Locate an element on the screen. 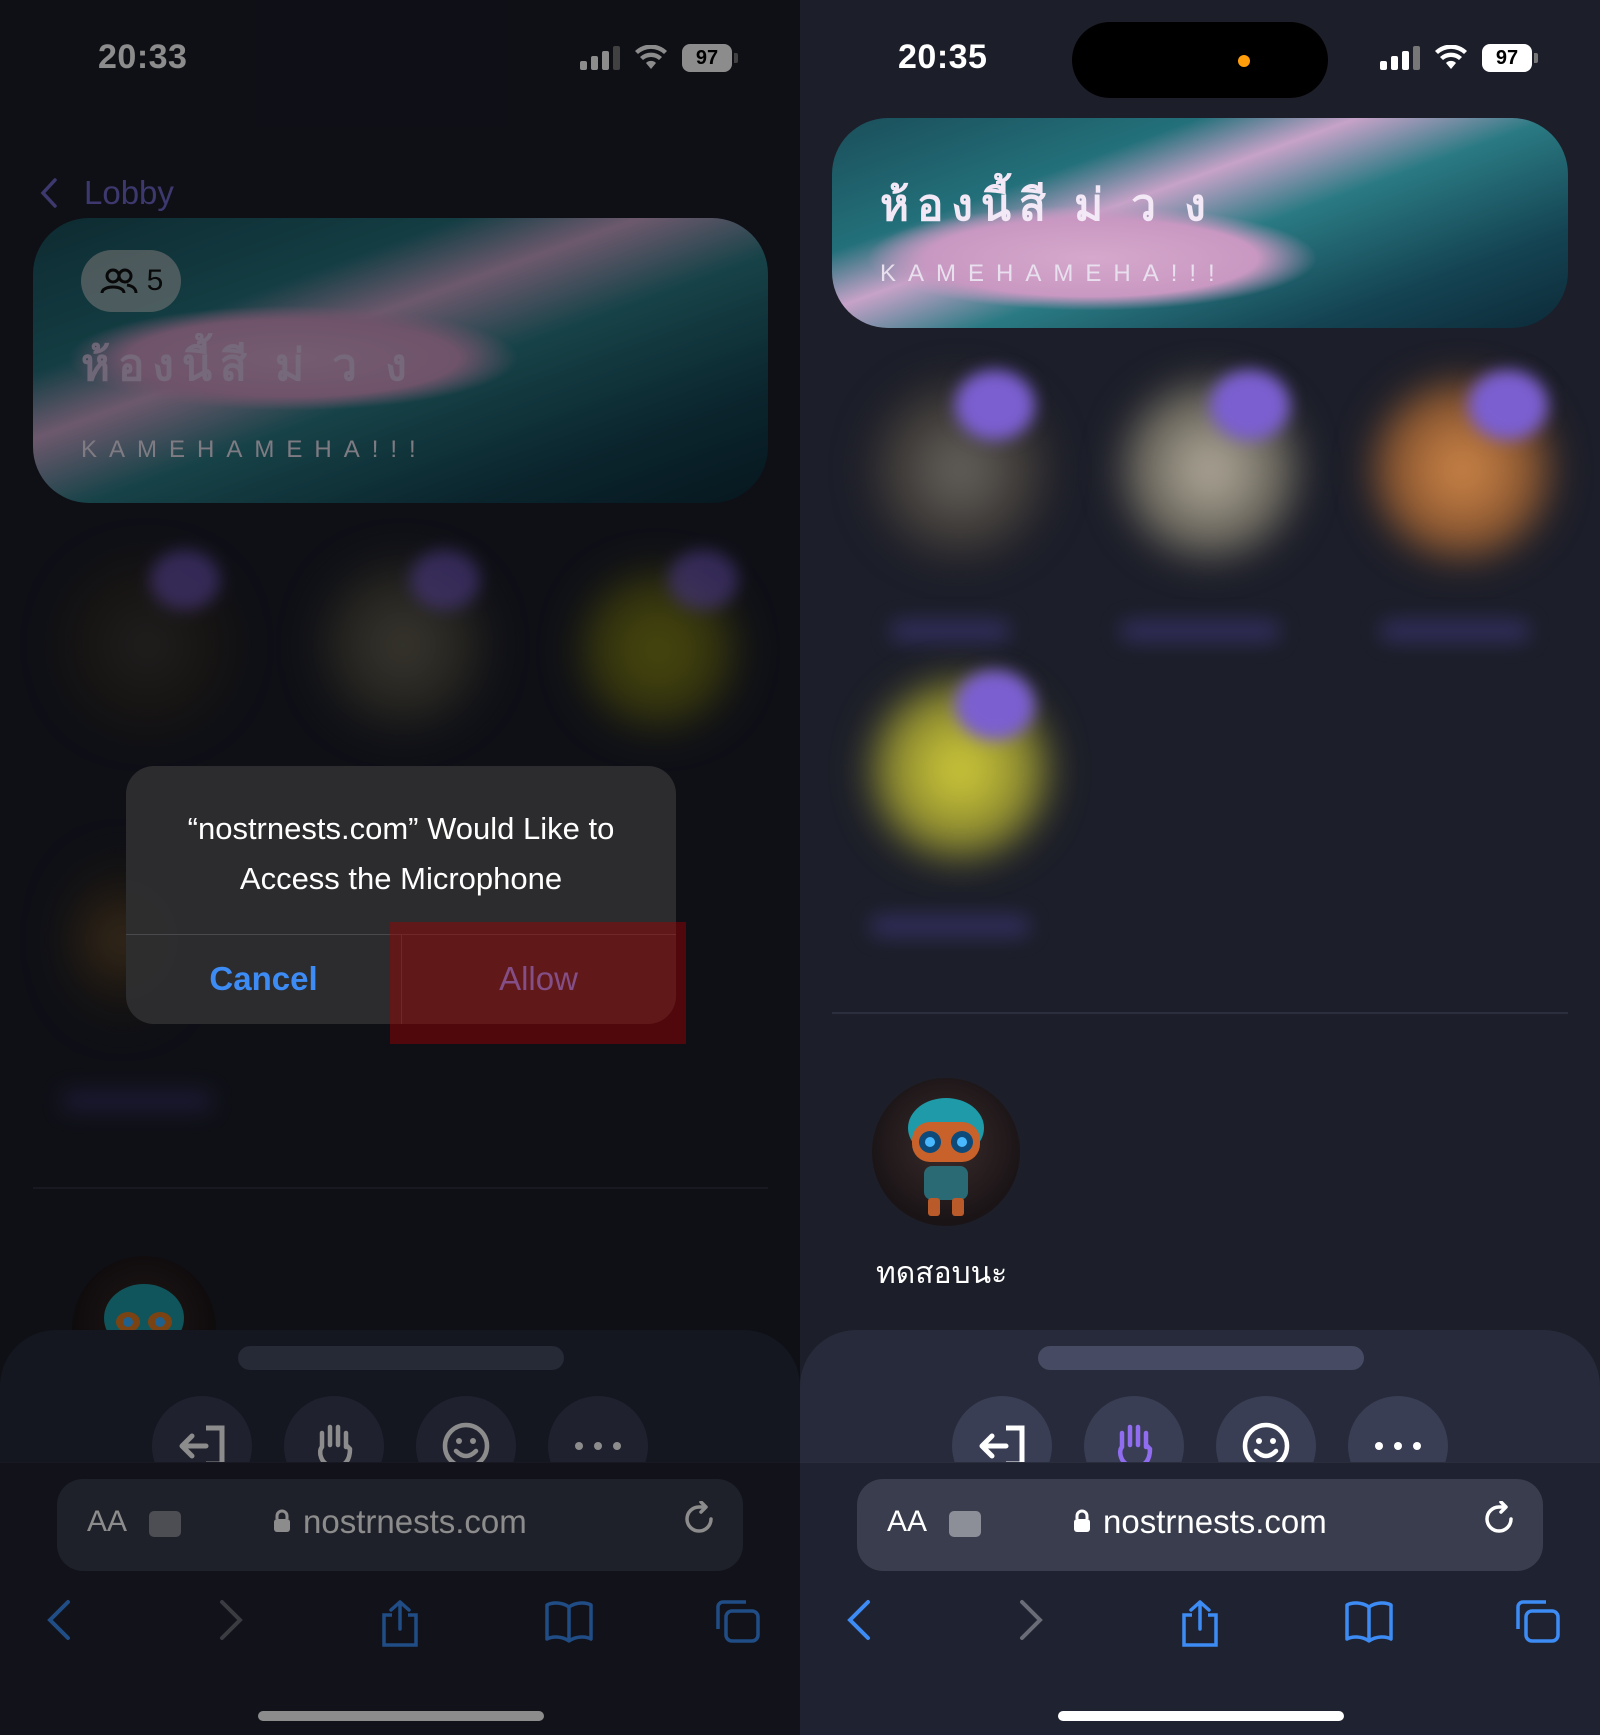 Image resolution: width=1600 pixels, height=1735 pixels. cellular-signal-icon is located at coordinates (1400, 58).